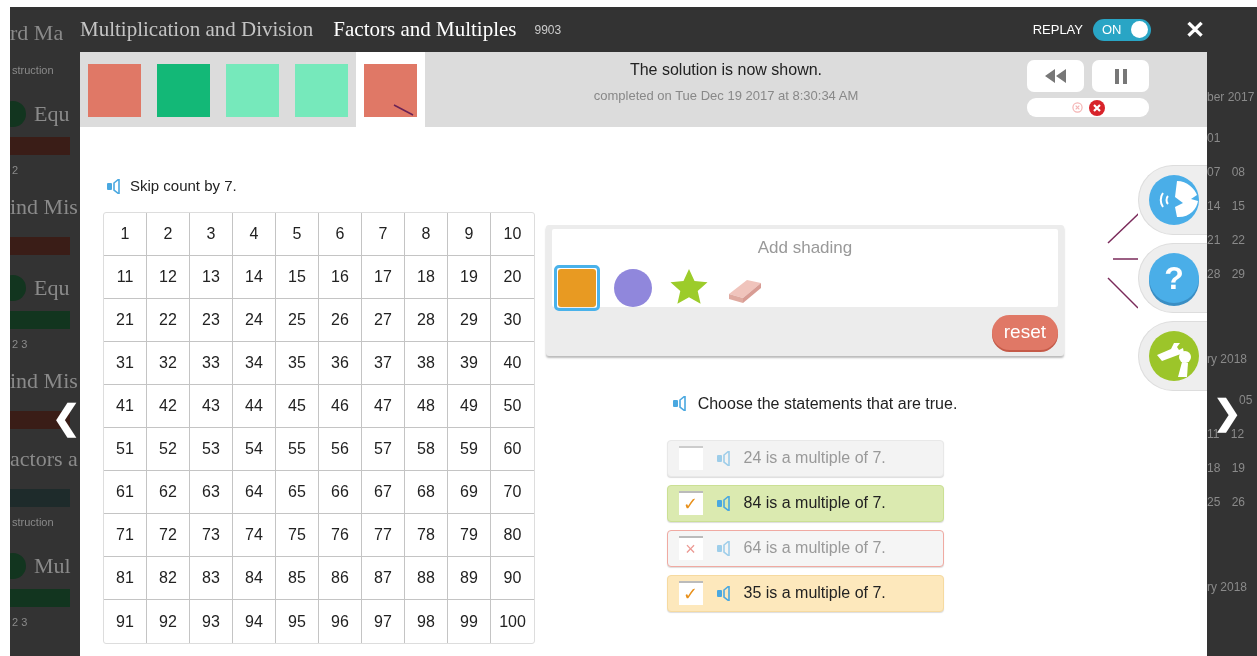  What do you see at coordinates (340, 535) in the screenshot?
I see `grid-cell: 76` at bounding box center [340, 535].